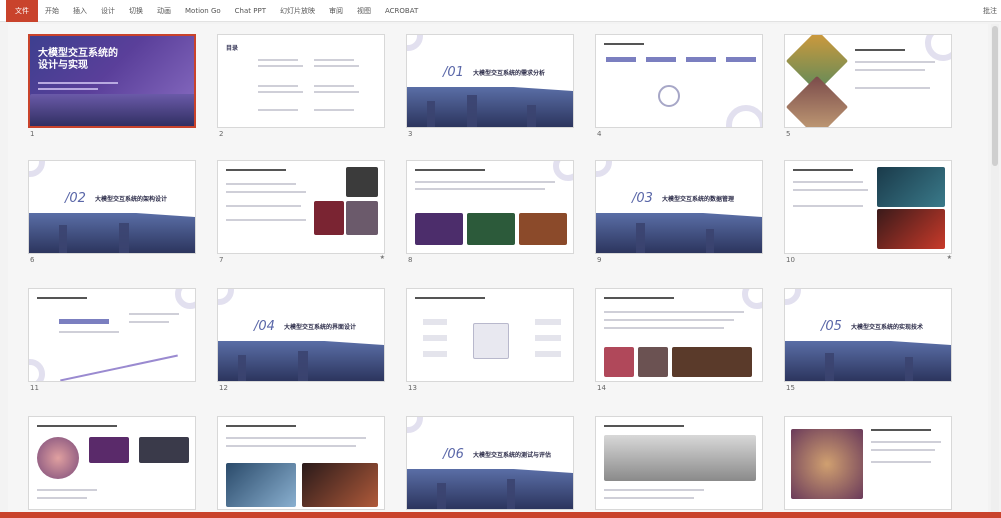 The width and height of the screenshot is (1001, 518). What do you see at coordinates (136, 11) in the screenshot?
I see `tab-transitions: 切换` at bounding box center [136, 11].